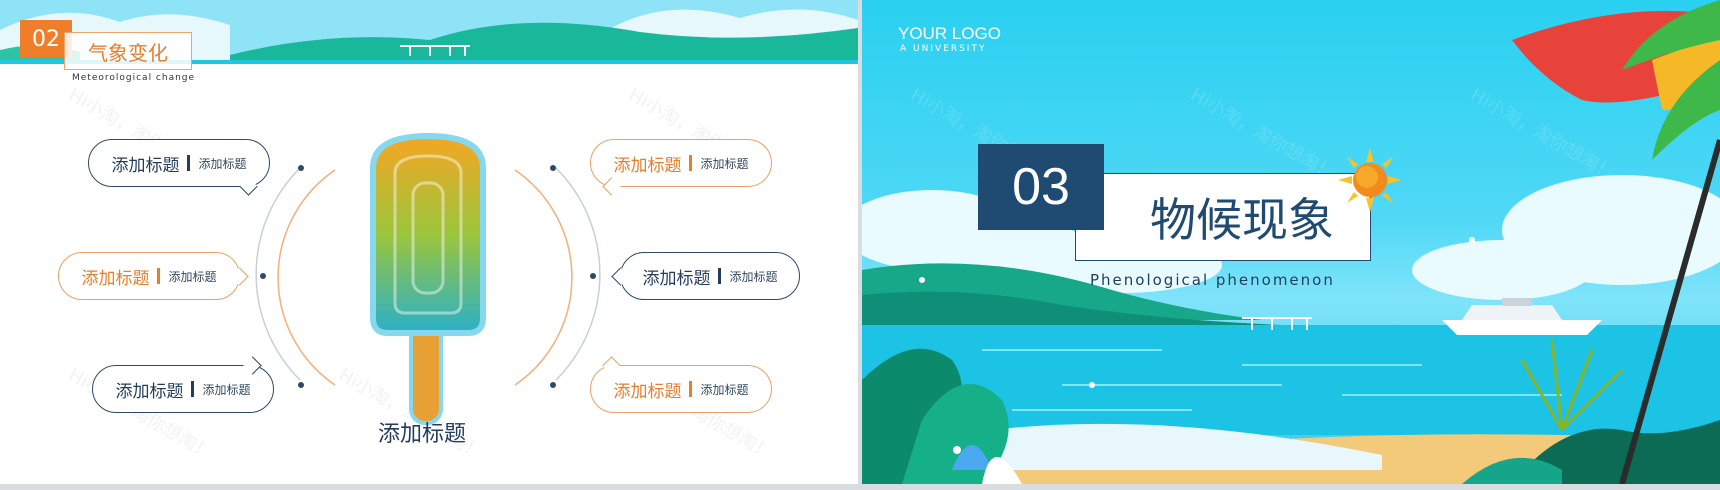 This screenshot has width=1720, height=490. Describe the element at coordinates (1242, 220) in the screenshot. I see `section-title: 物候现象` at that location.